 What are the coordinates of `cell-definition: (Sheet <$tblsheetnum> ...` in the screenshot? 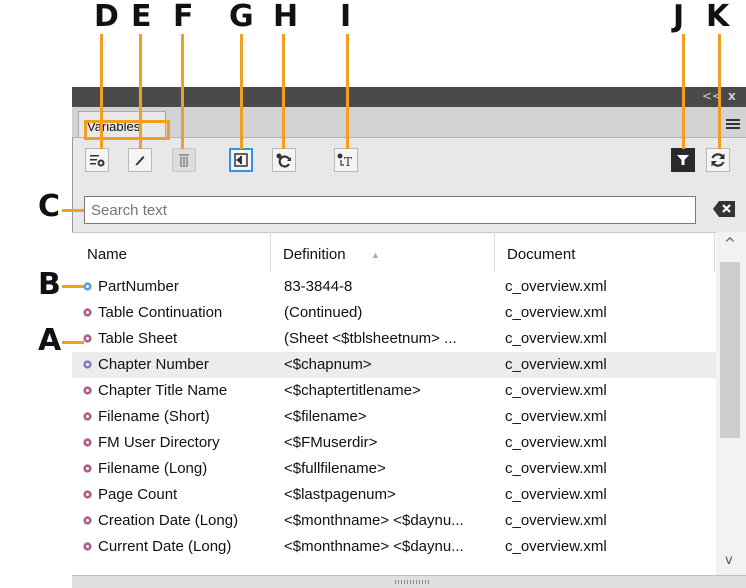 It's located at (370, 338).